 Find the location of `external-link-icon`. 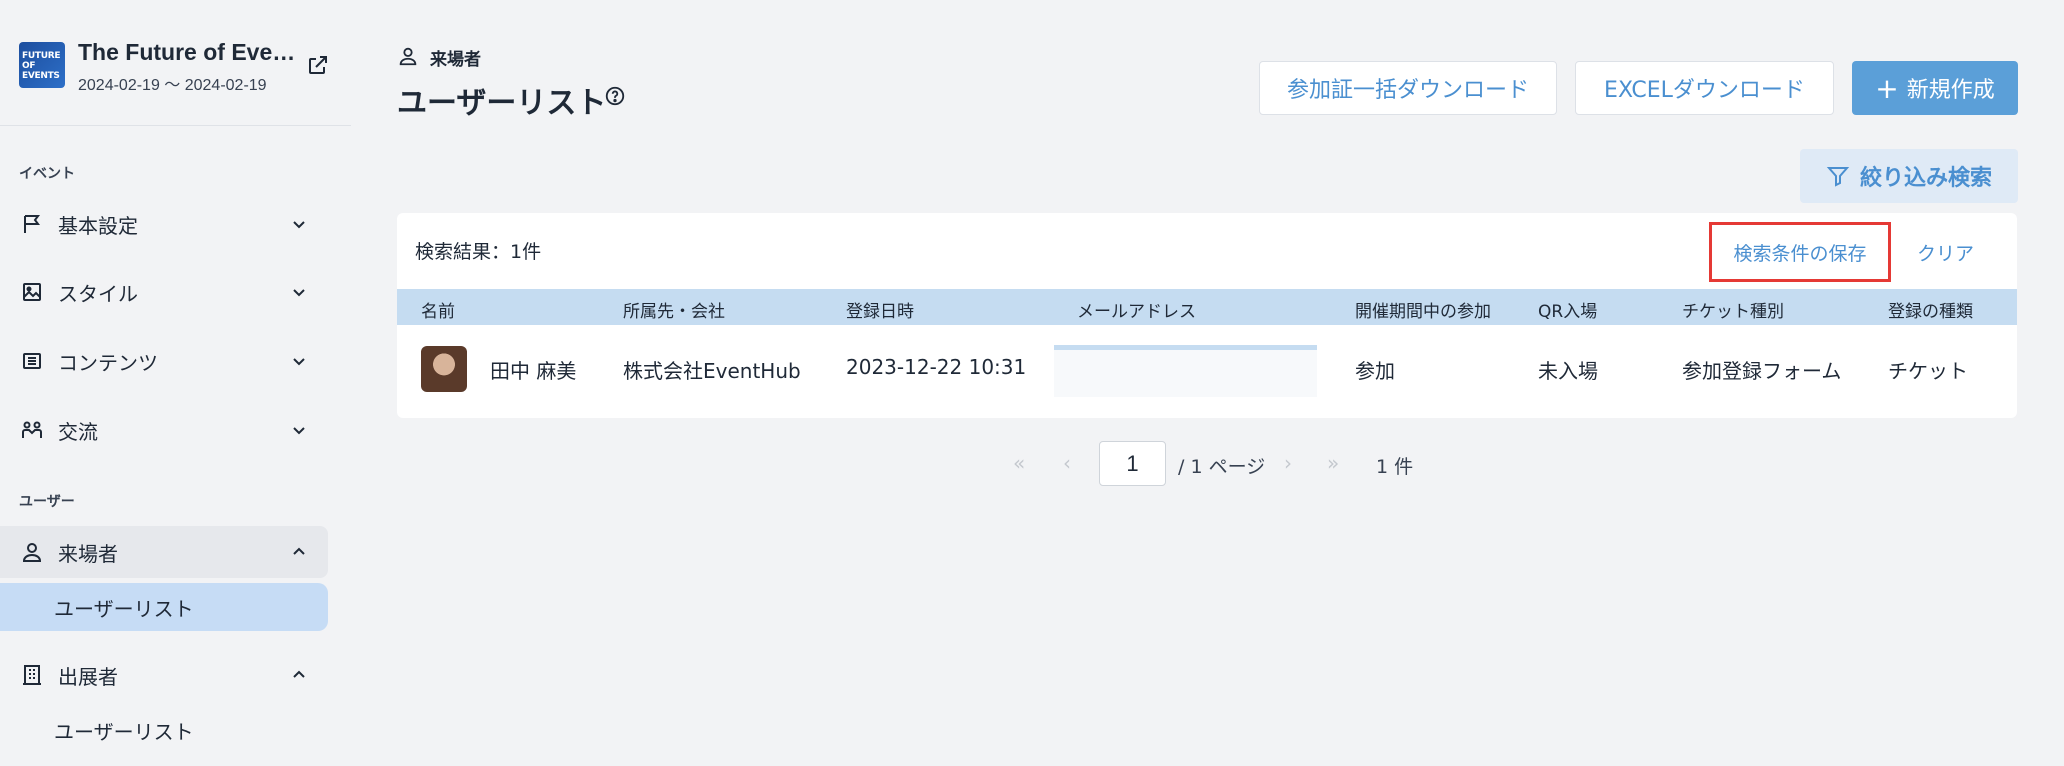

external-link-icon is located at coordinates (318, 65).